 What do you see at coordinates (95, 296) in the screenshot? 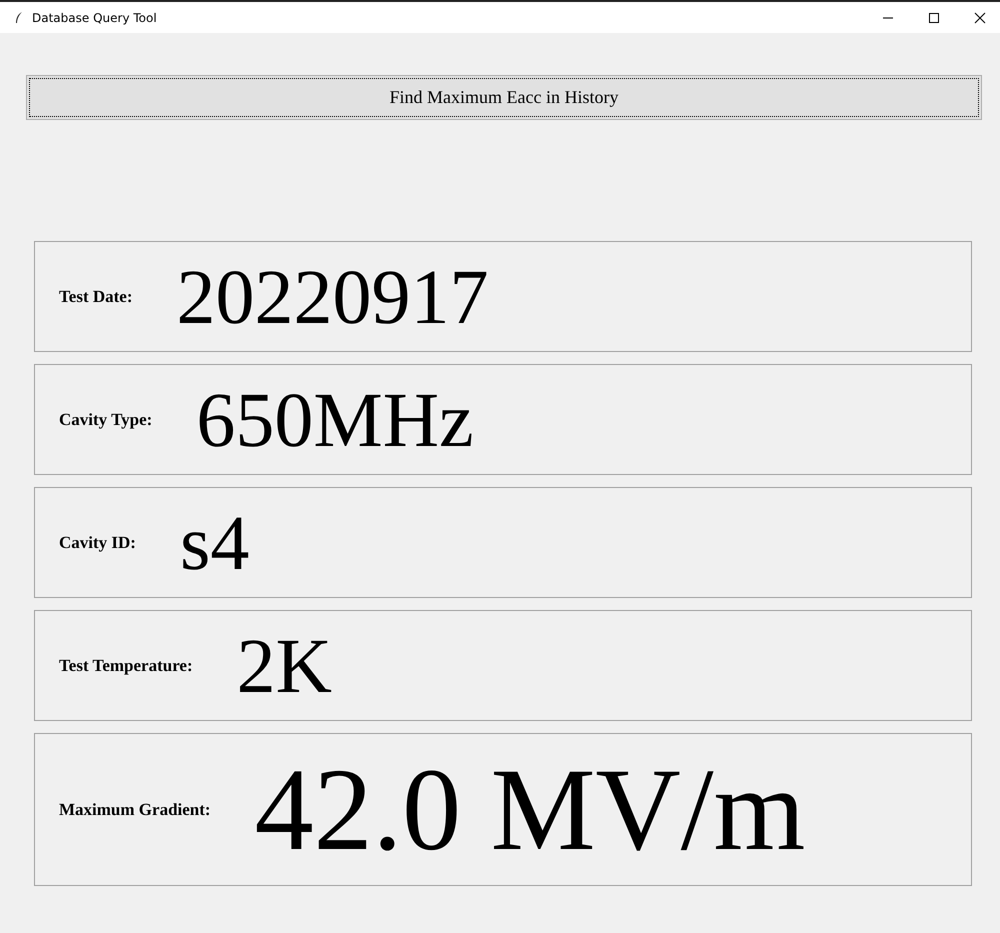
I see `field-label: Test Date:` at bounding box center [95, 296].